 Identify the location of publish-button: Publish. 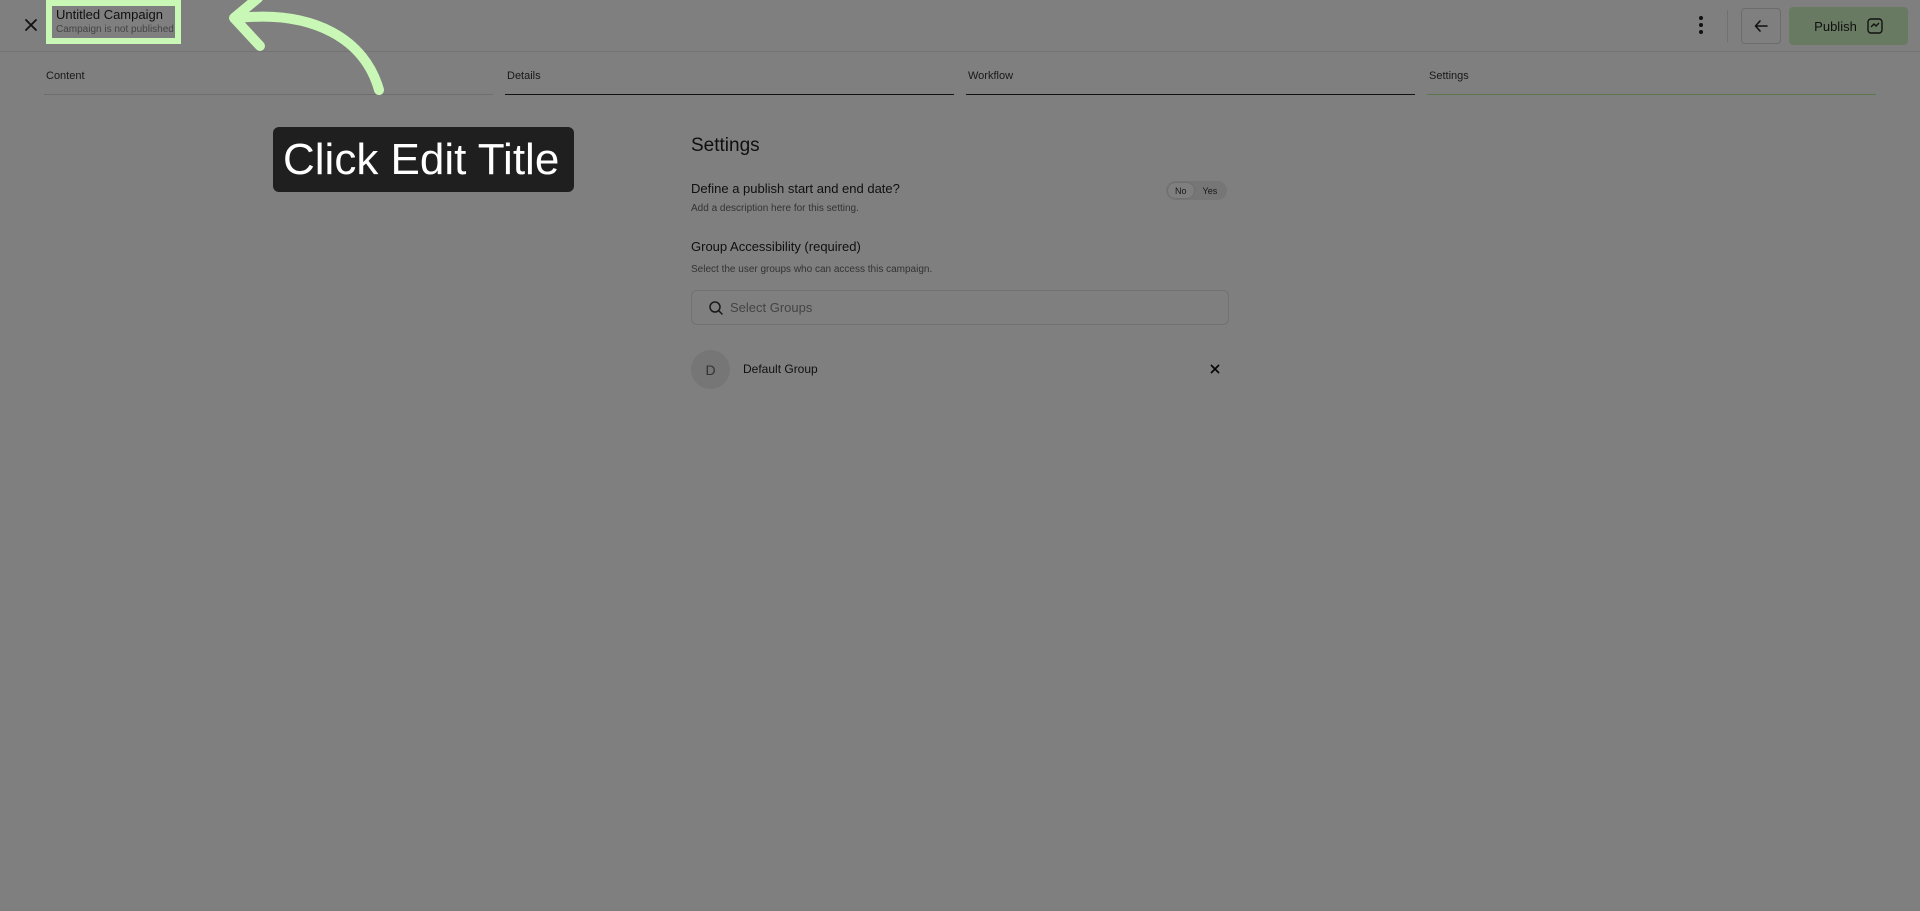
(1848, 26).